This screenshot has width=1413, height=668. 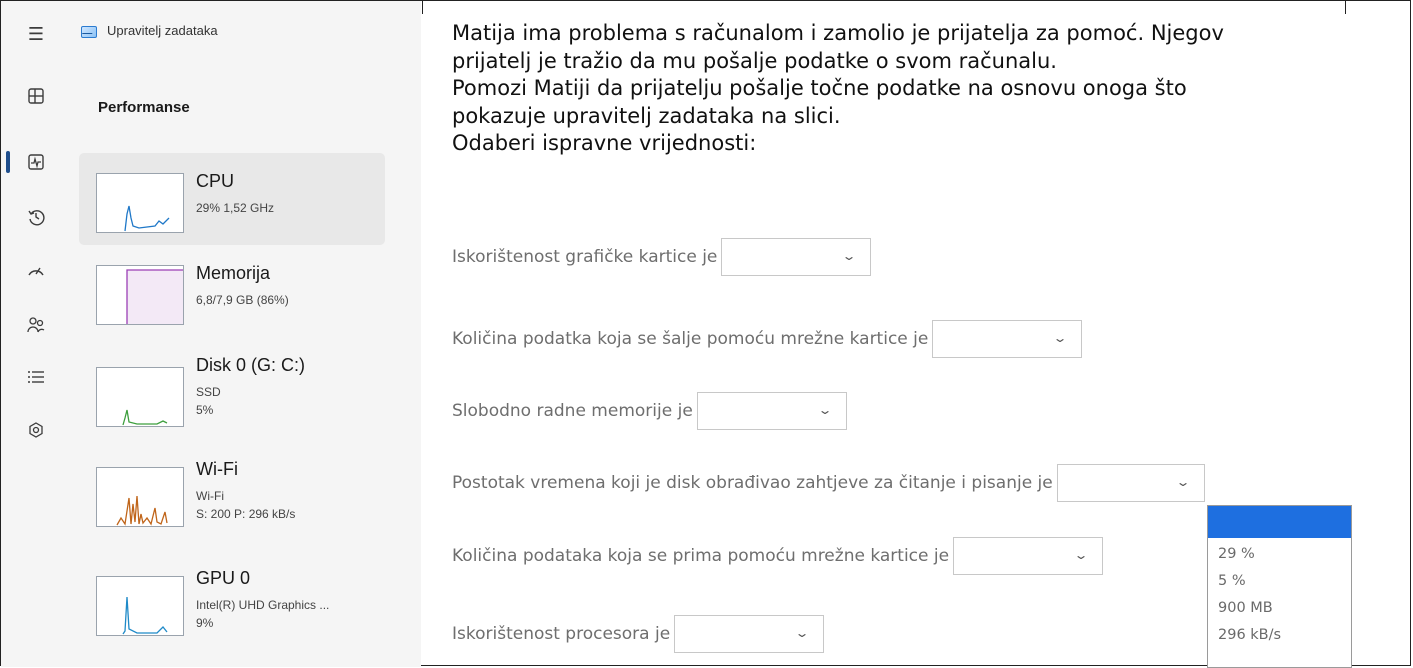 What do you see at coordinates (233, 273) in the screenshot?
I see `tile-name: Memorija` at bounding box center [233, 273].